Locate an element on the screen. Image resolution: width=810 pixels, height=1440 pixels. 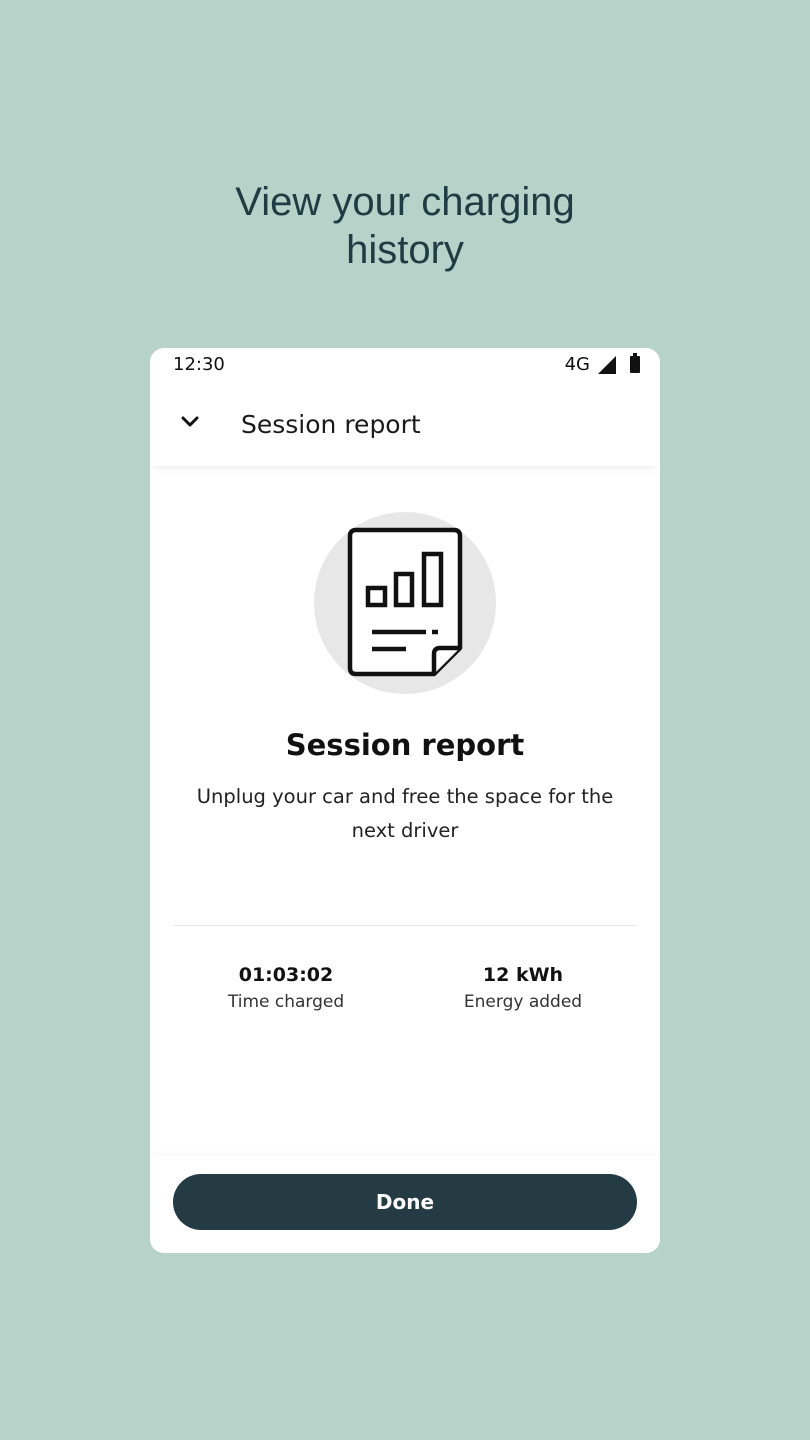
status-indicators: 4G is located at coordinates (602, 364).